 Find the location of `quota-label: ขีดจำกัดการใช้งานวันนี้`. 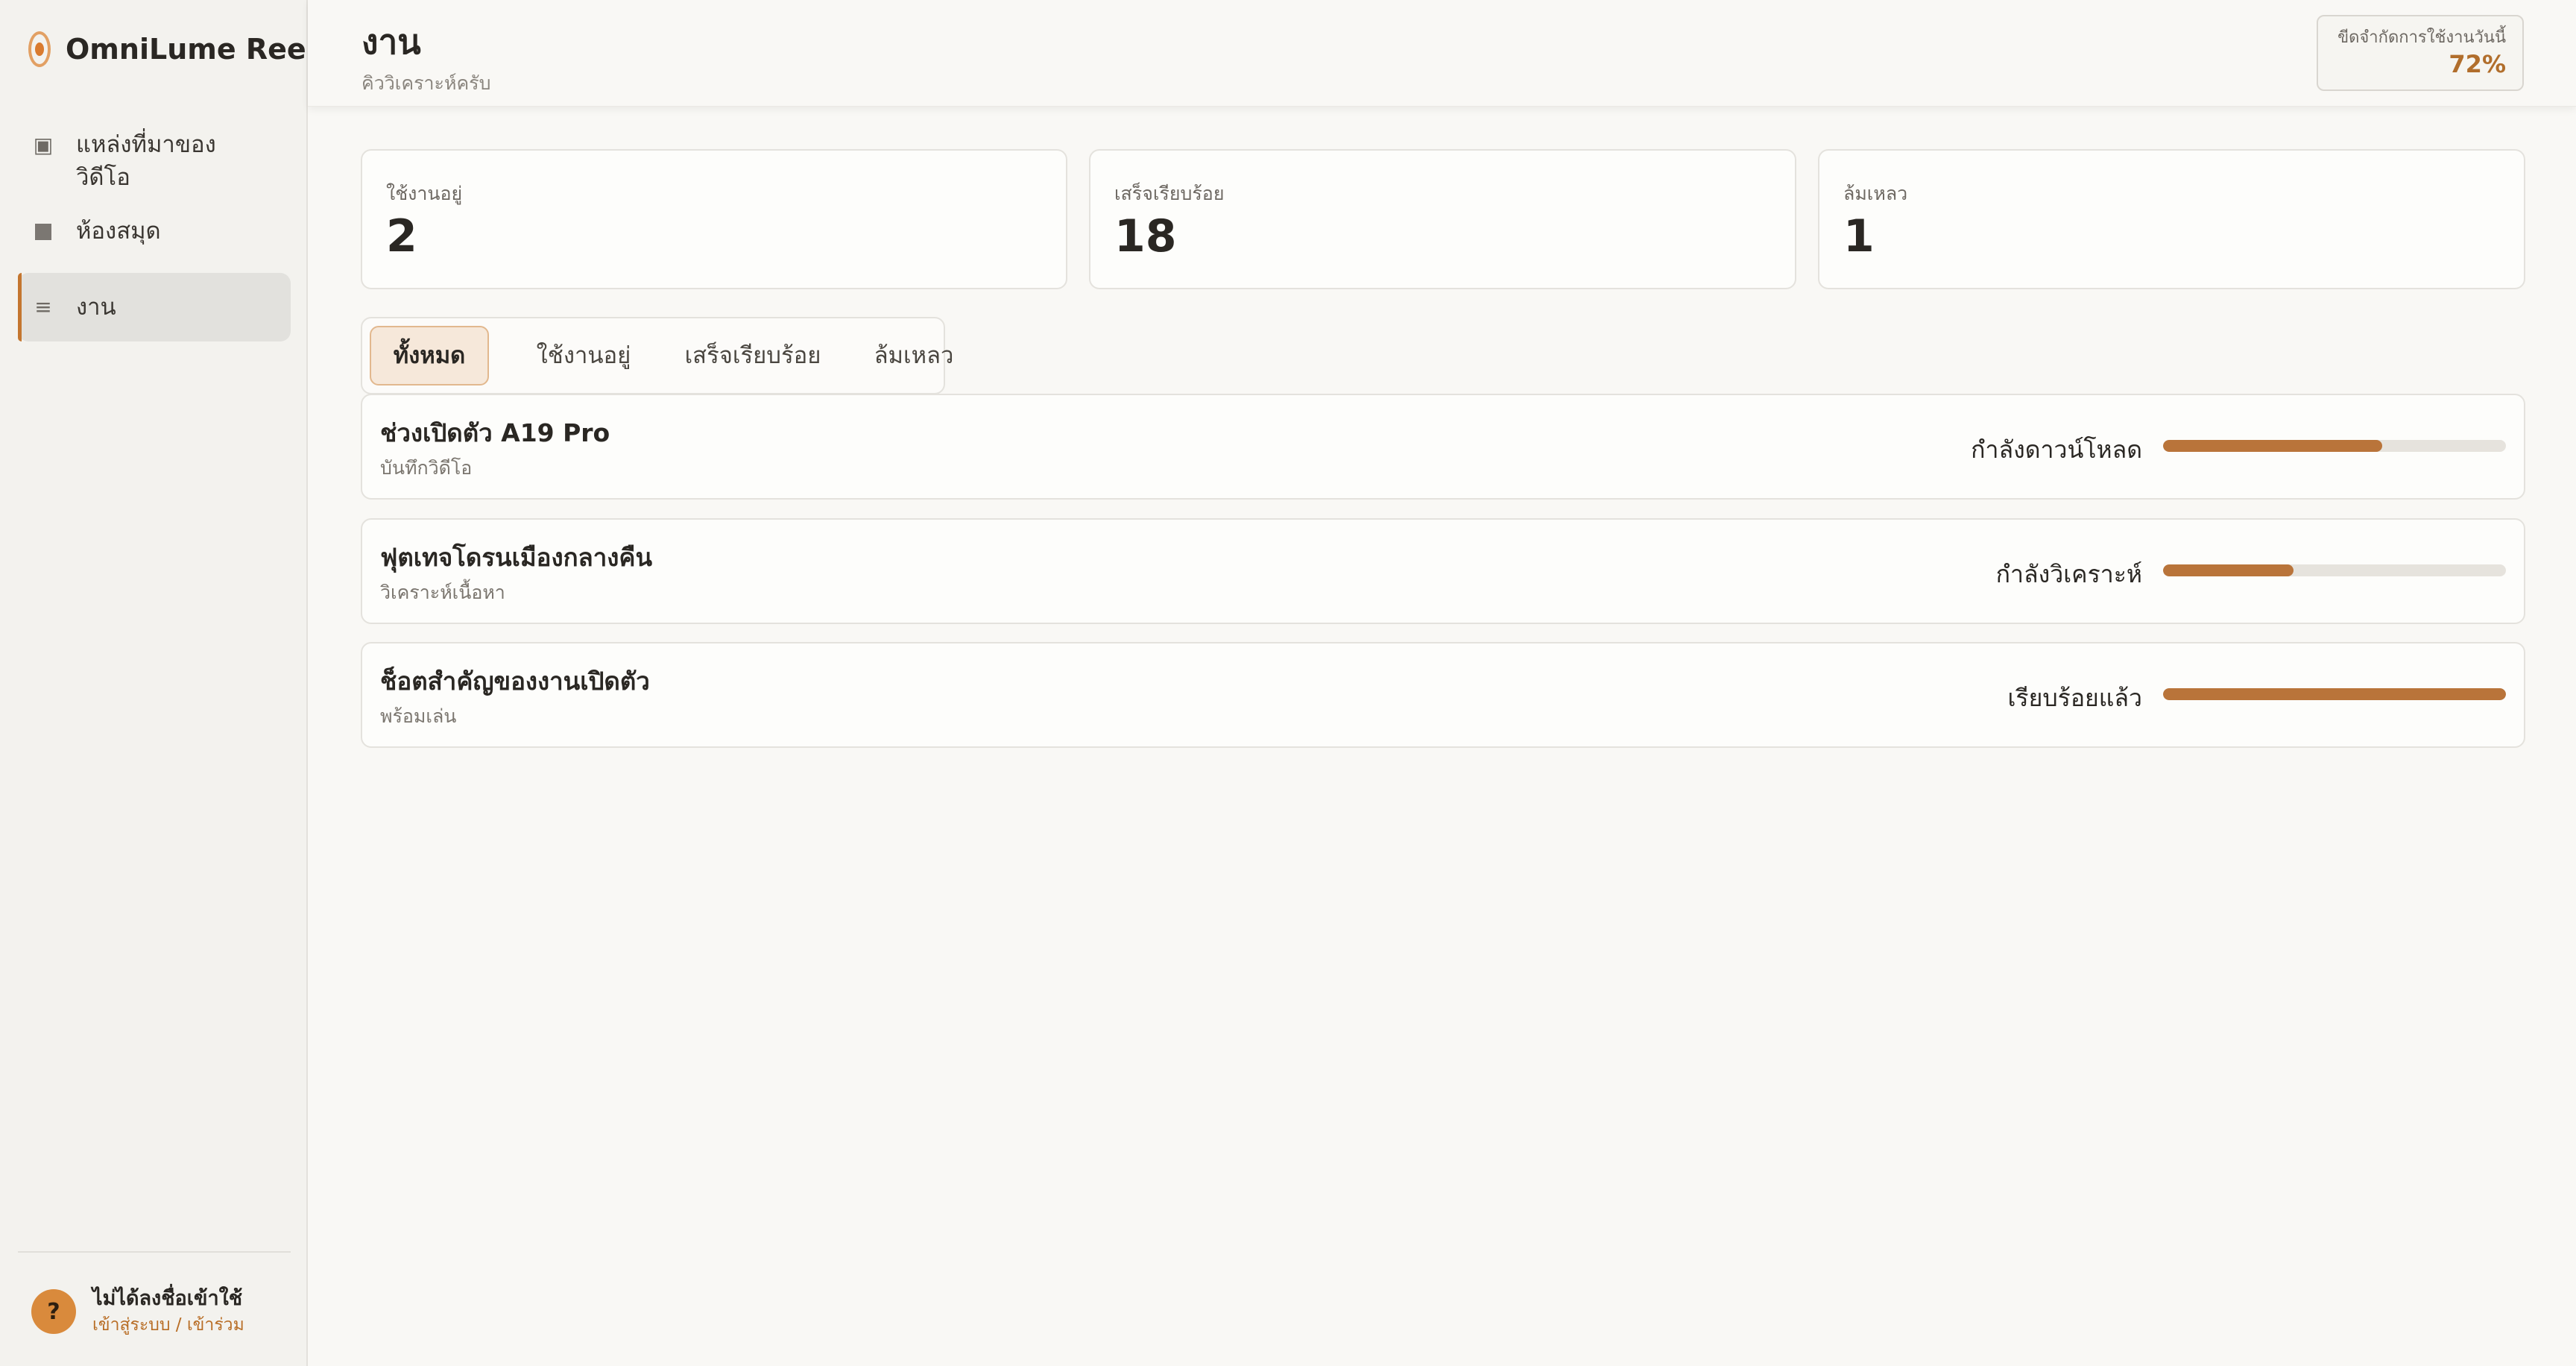

quota-label: ขีดจำกัดการใช้งานวันนี้ is located at coordinates (2421, 37).